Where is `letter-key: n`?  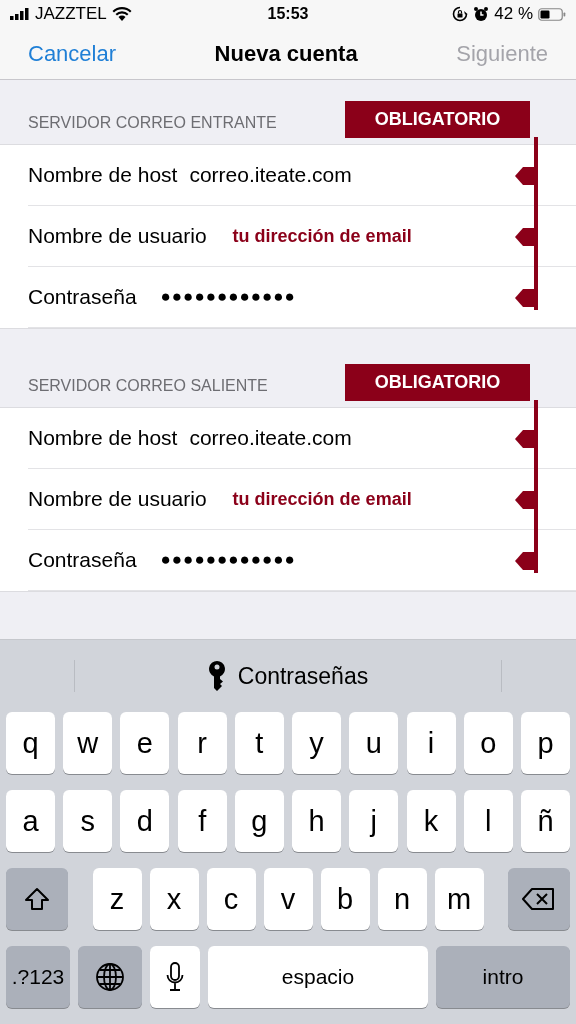 letter-key: n is located at coordinates (402, 899).